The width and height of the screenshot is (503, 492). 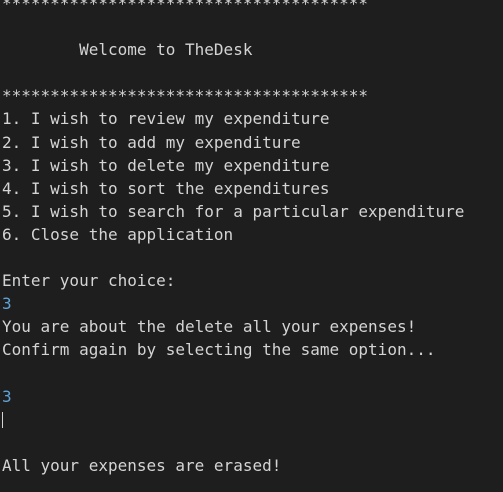 What do you see at coordinates (185, 96) in the screenshot?
I see `banner-bottom: **************************************` at bounding box center [185, 96].